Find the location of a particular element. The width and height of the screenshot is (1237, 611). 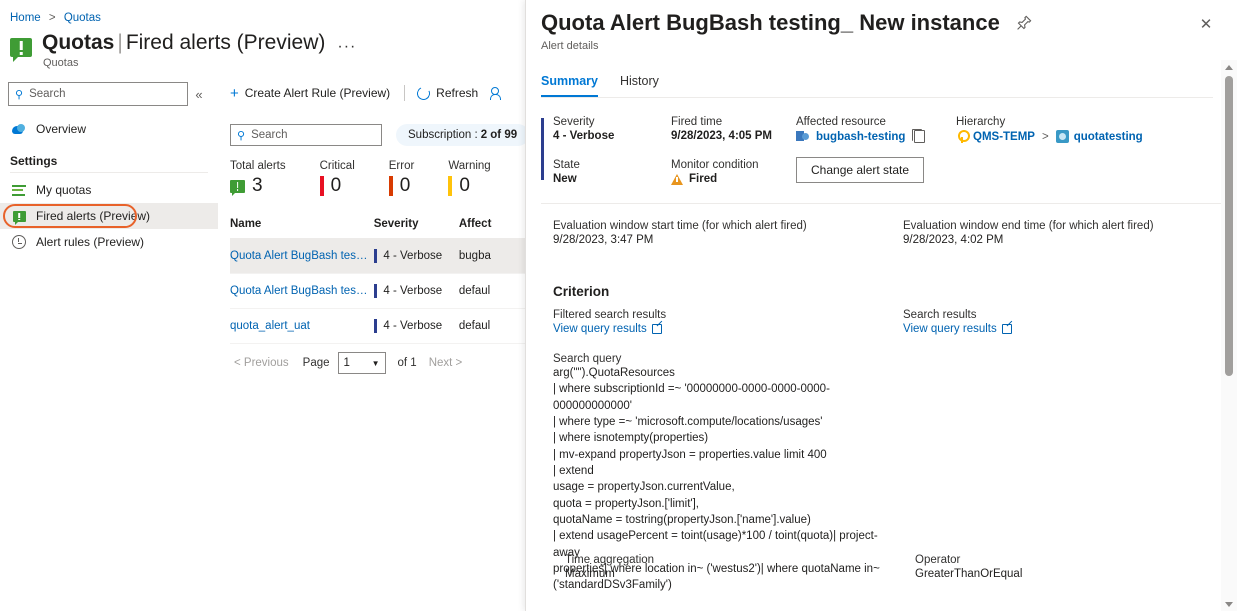

table-row: quota_alert_uat 4 - Verbose defaul is located at coordinates (377, 326).